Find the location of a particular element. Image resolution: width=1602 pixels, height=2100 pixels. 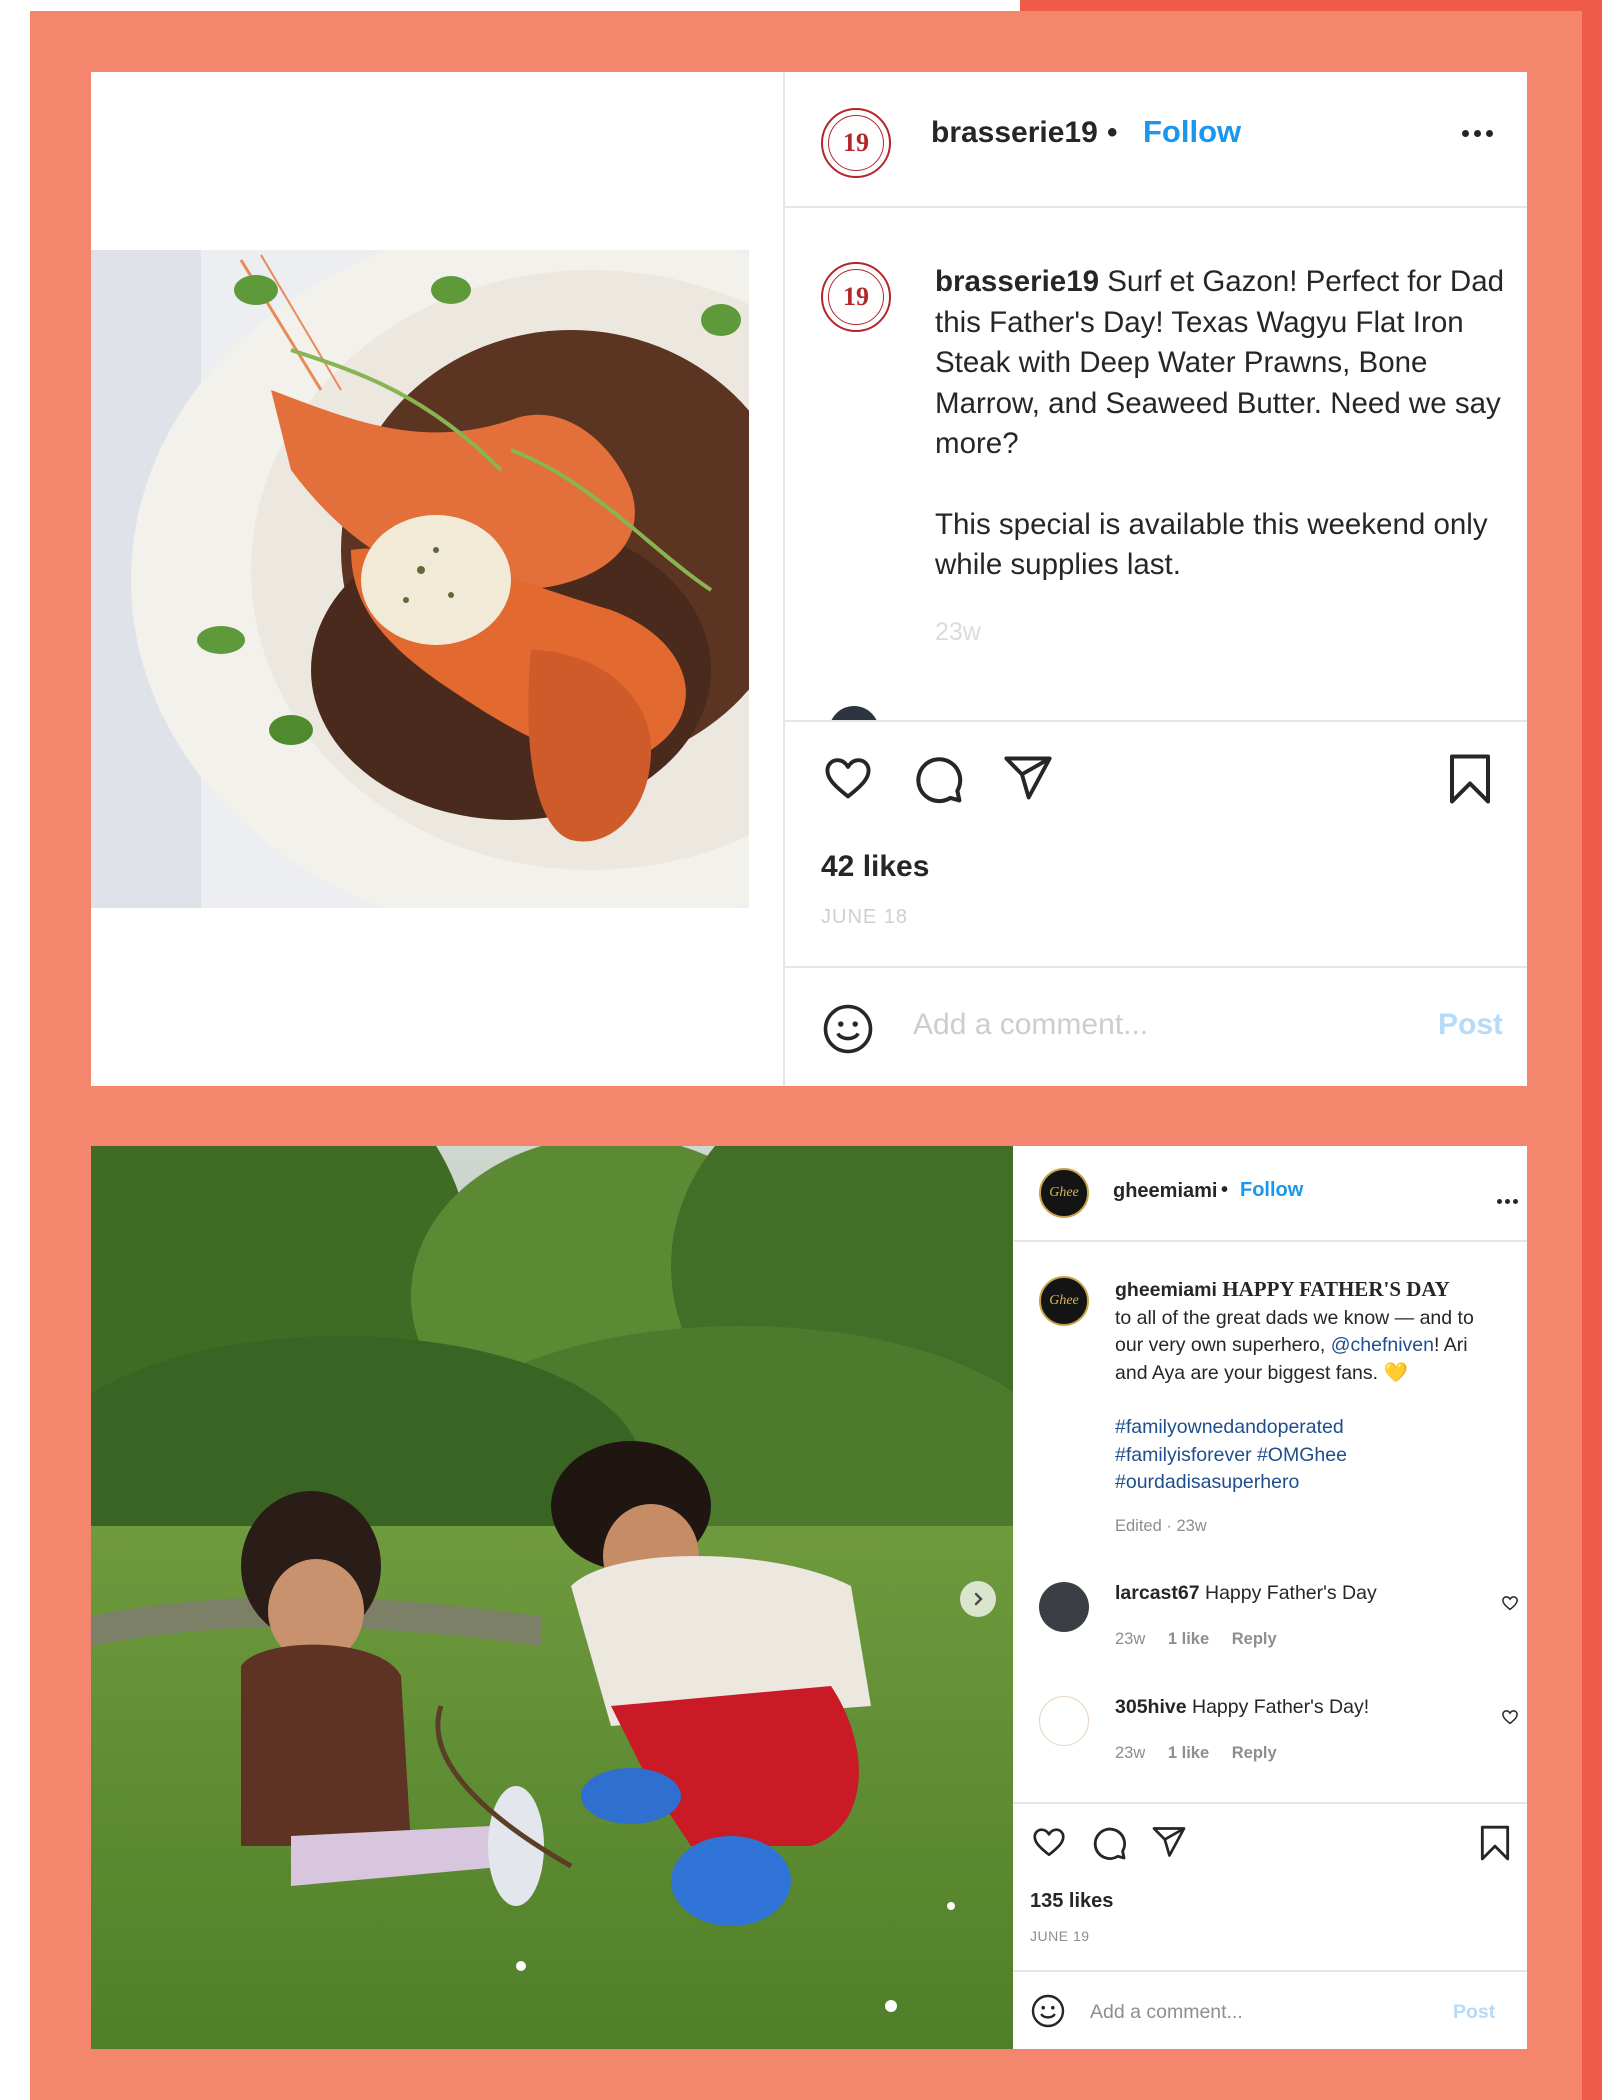

comment-username: 305hive is located at coordinates (1151, 1707).